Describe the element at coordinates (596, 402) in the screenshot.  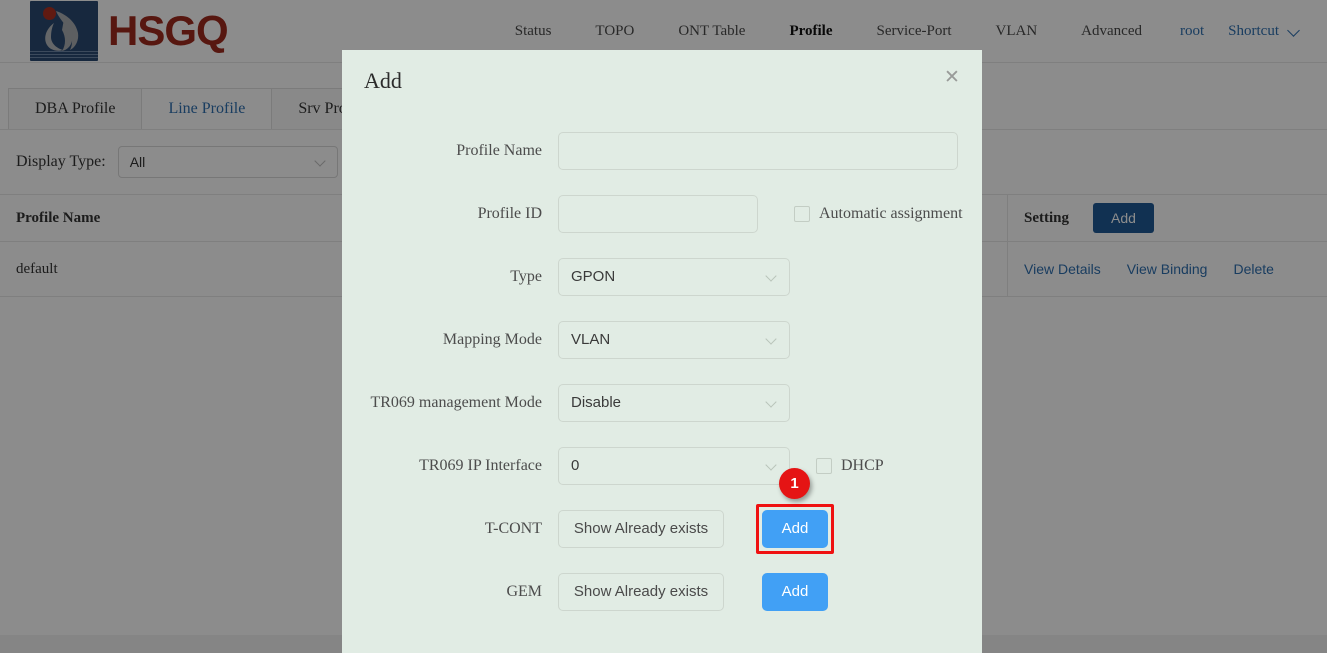
I see `tr069-management-mode-value: Disable` at that location.